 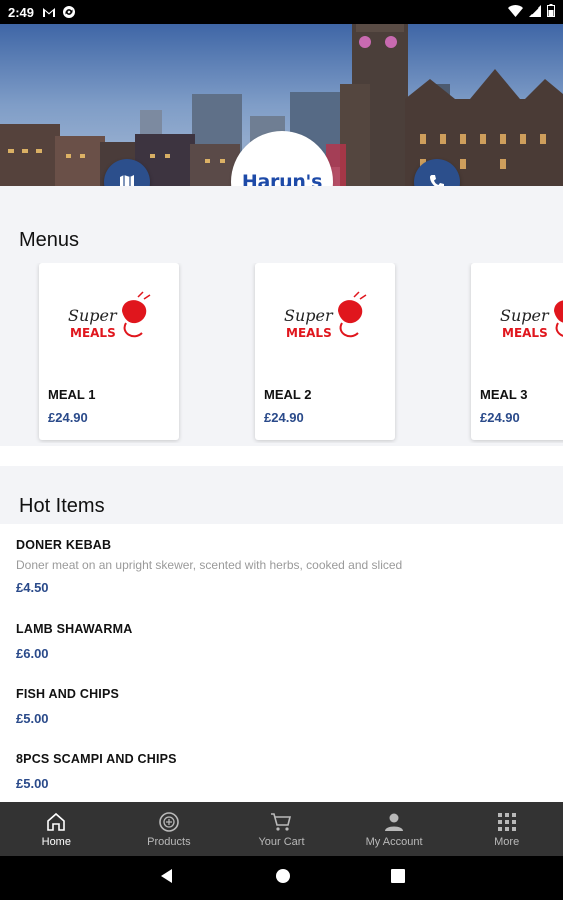 I want to click on menus-title: Menus, so click(x=49, y=240).